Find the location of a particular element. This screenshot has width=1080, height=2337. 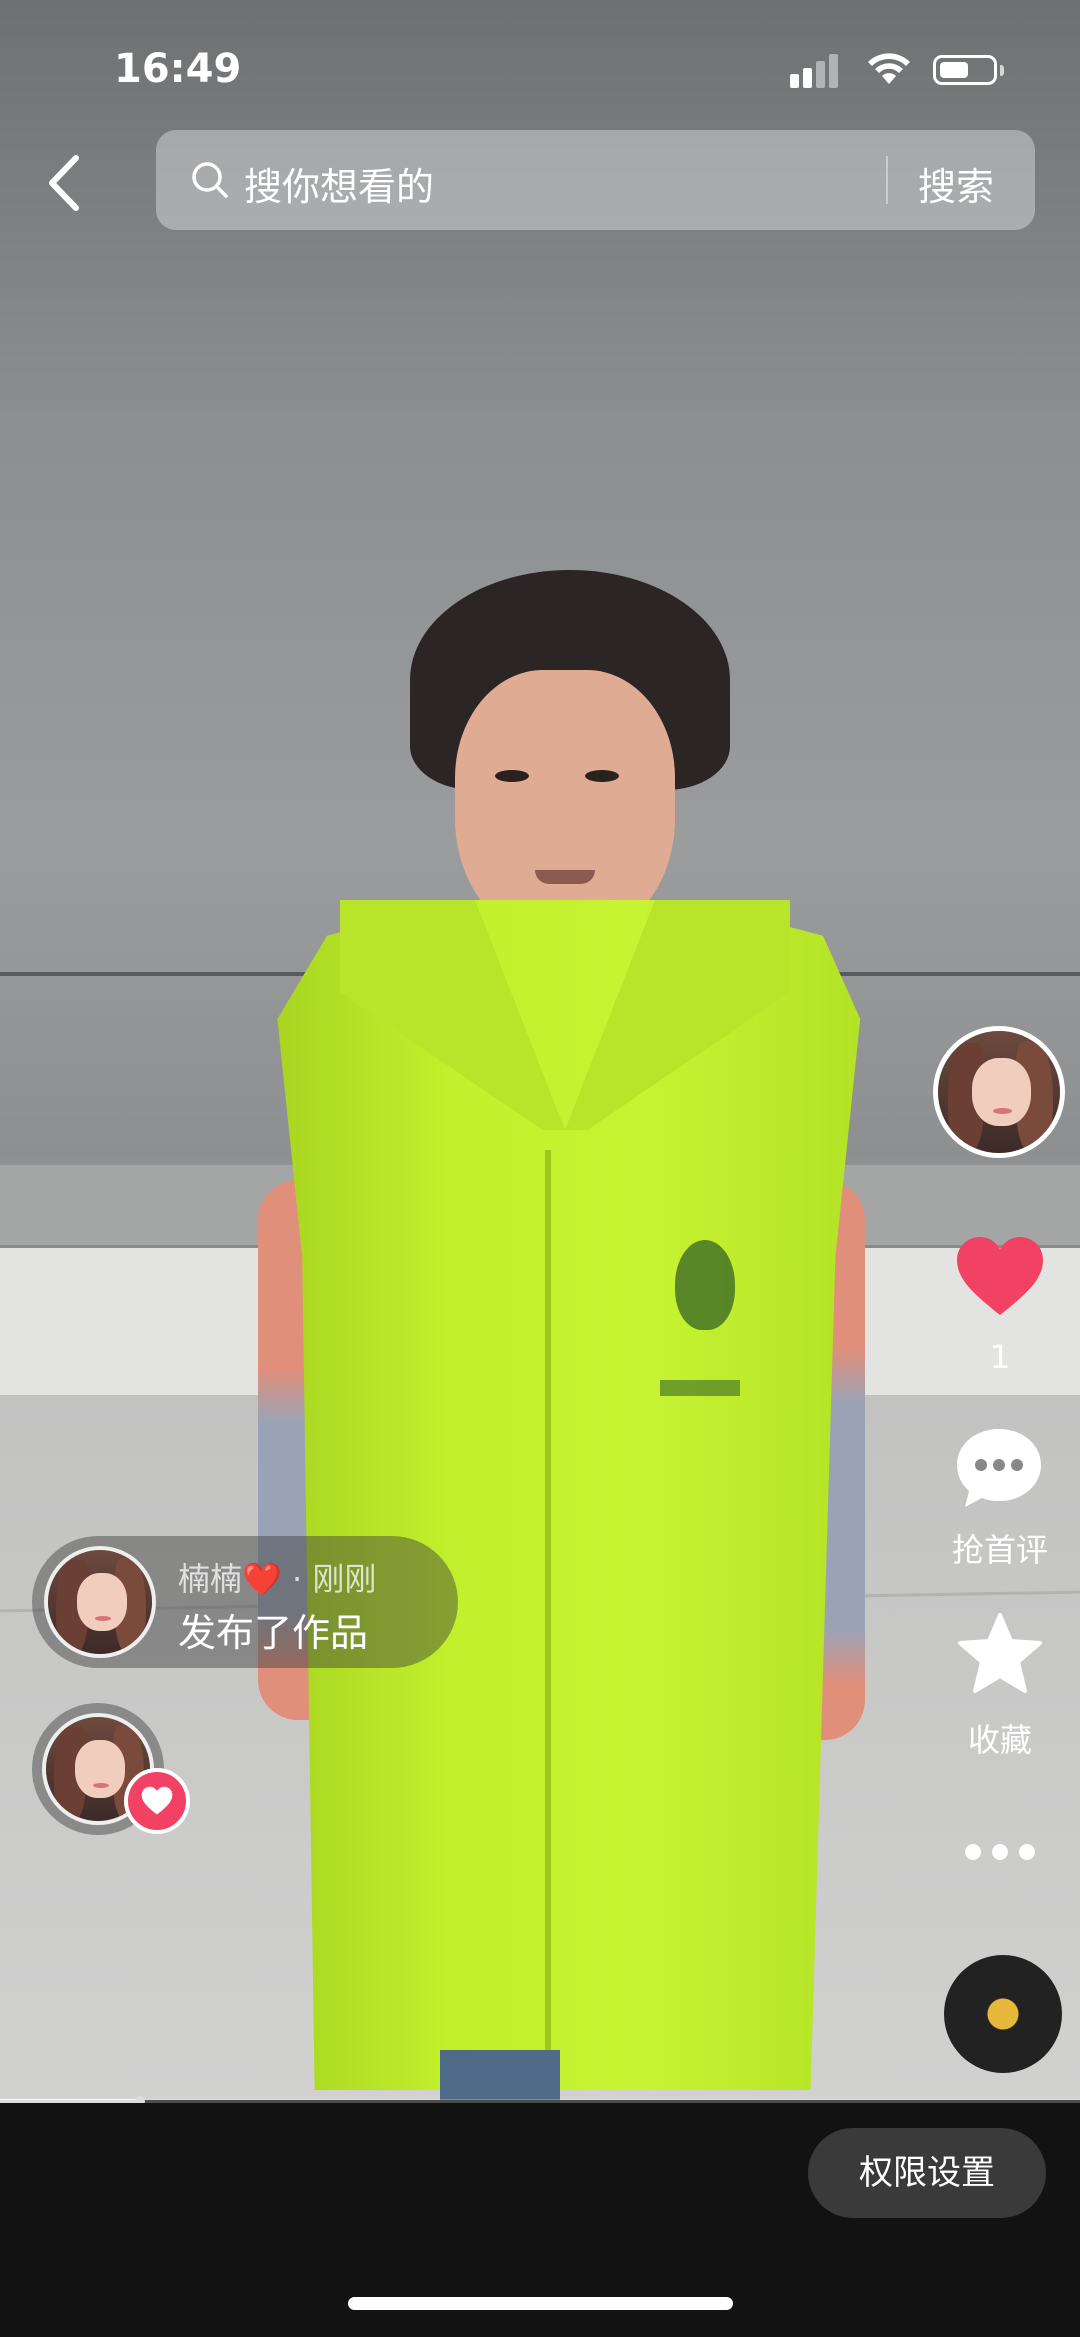

follow-avatar-button is located at coordinates (111, 1769).